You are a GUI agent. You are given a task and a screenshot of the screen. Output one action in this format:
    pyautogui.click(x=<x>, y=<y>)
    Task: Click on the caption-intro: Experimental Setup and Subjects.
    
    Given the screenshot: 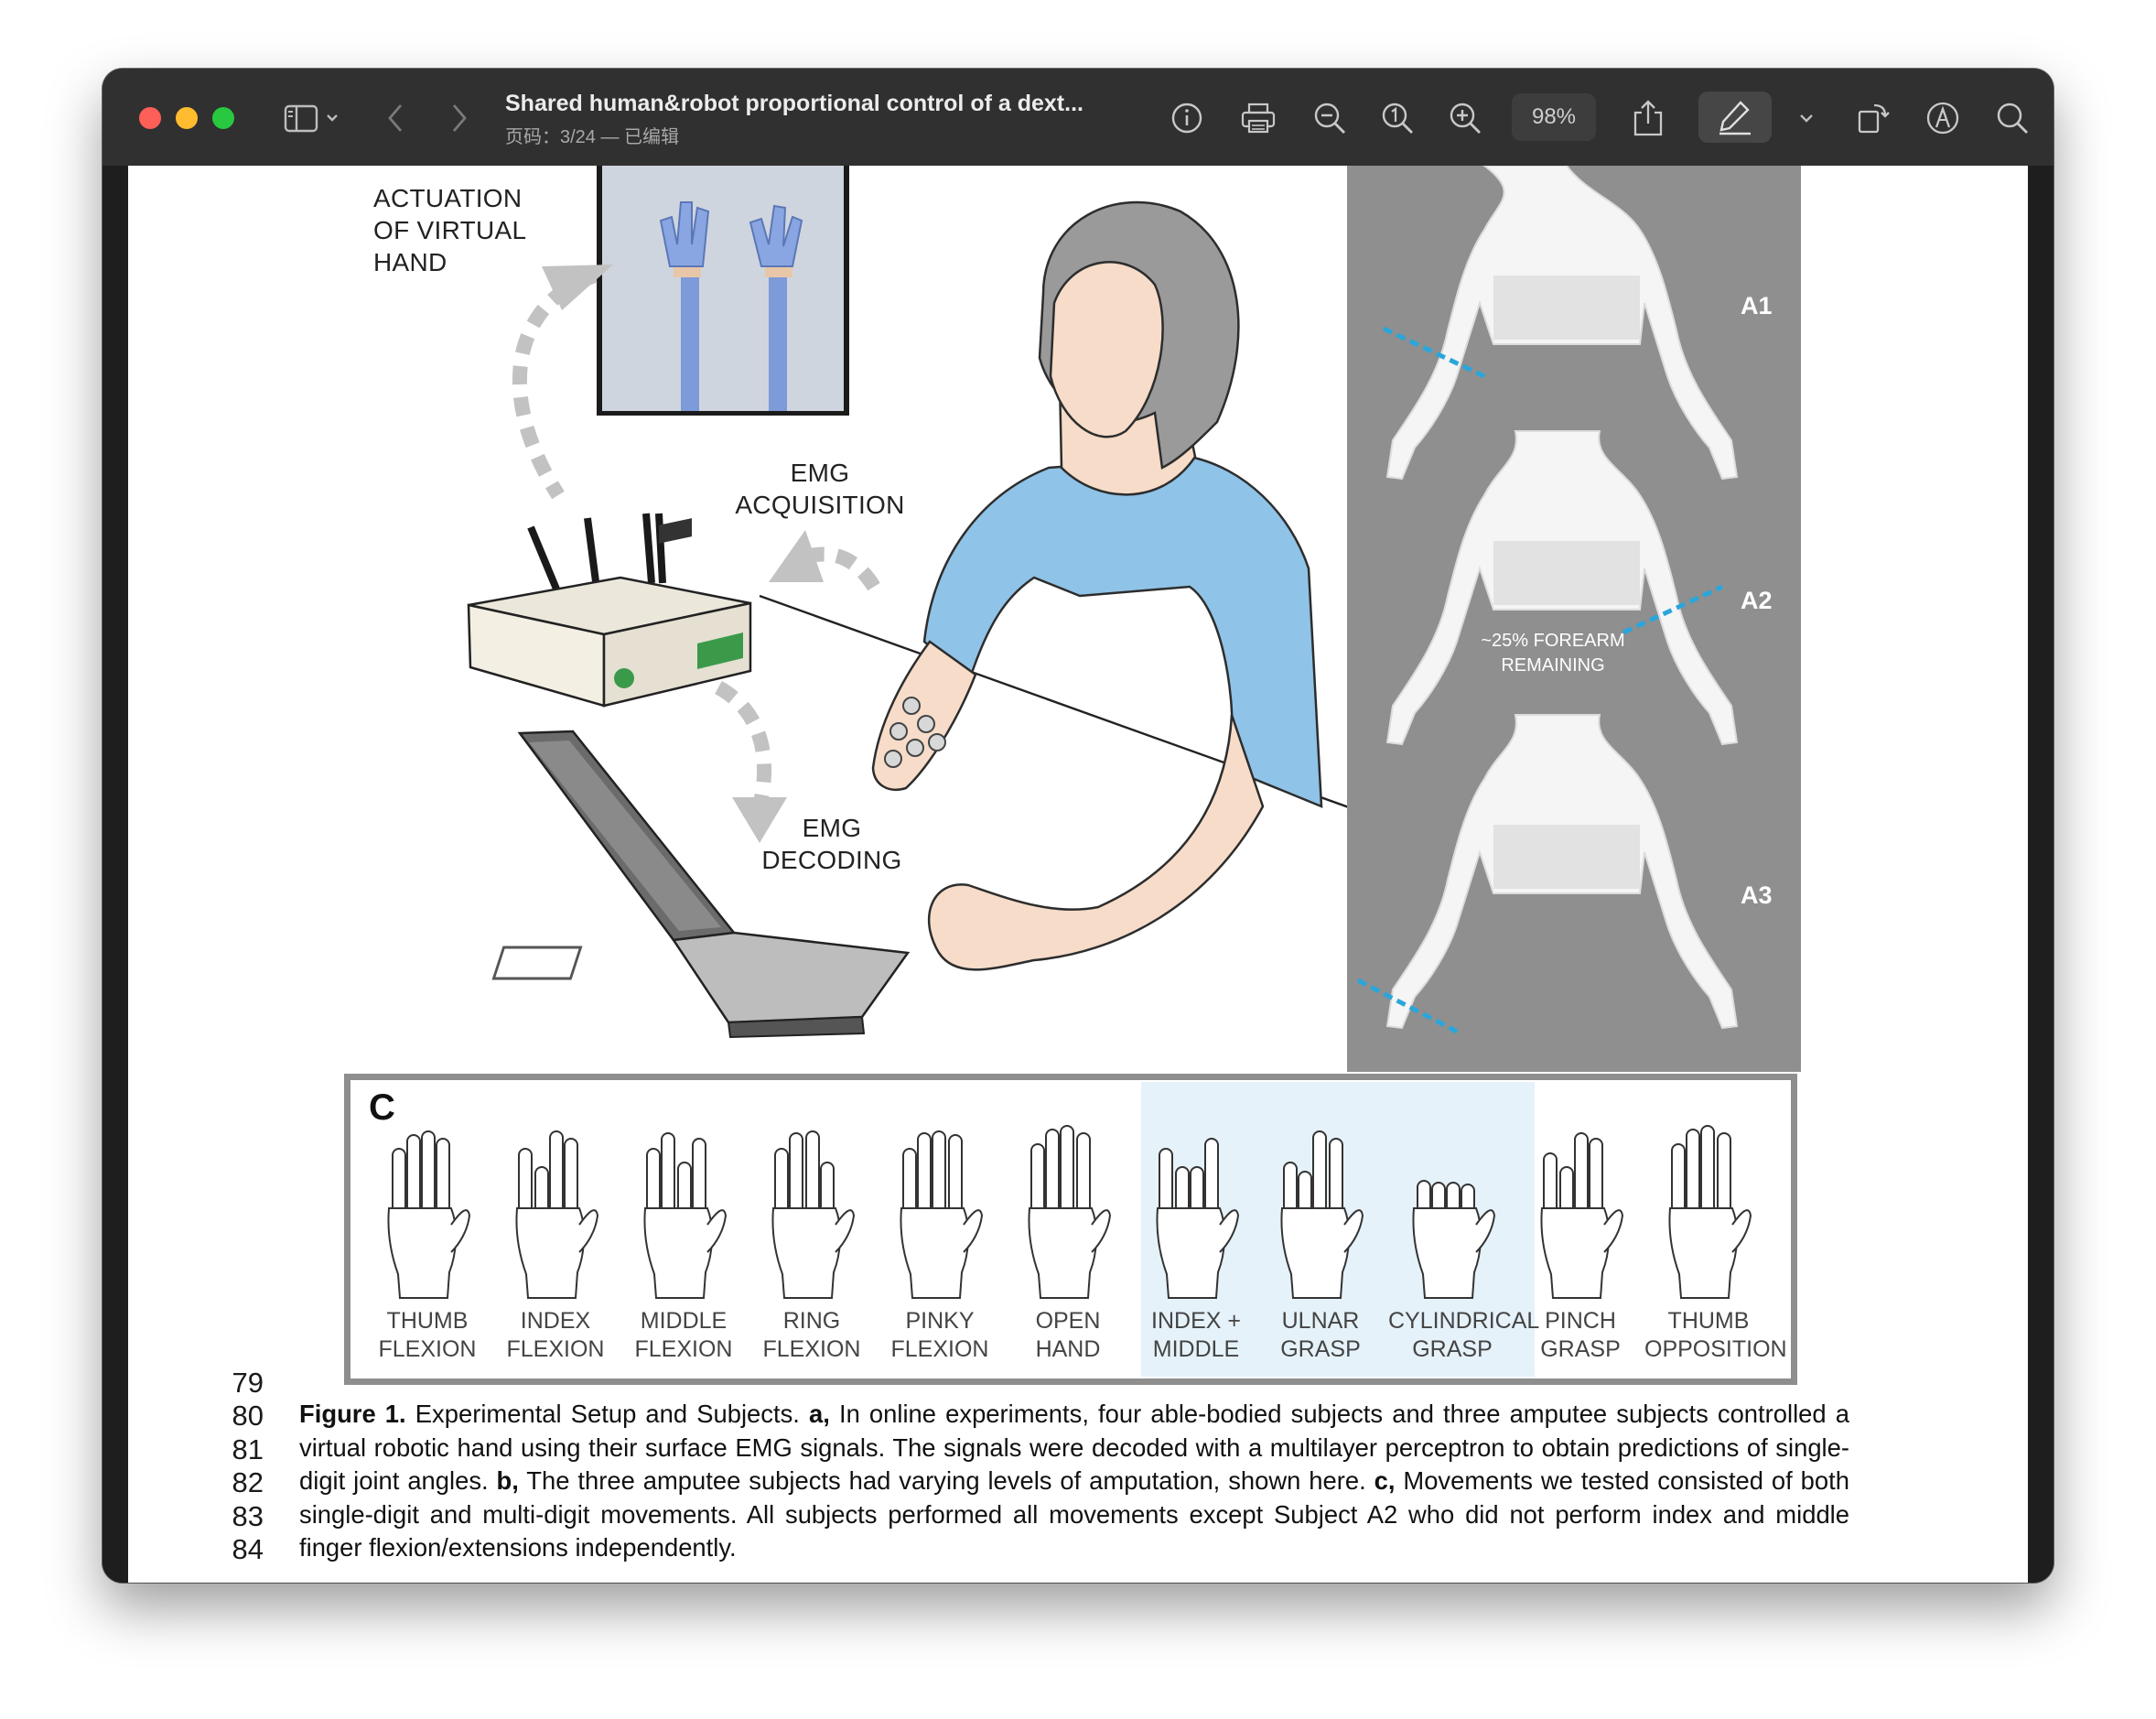 What is the action you would take?
    pyautogui.click(x=607, y=1414)
    